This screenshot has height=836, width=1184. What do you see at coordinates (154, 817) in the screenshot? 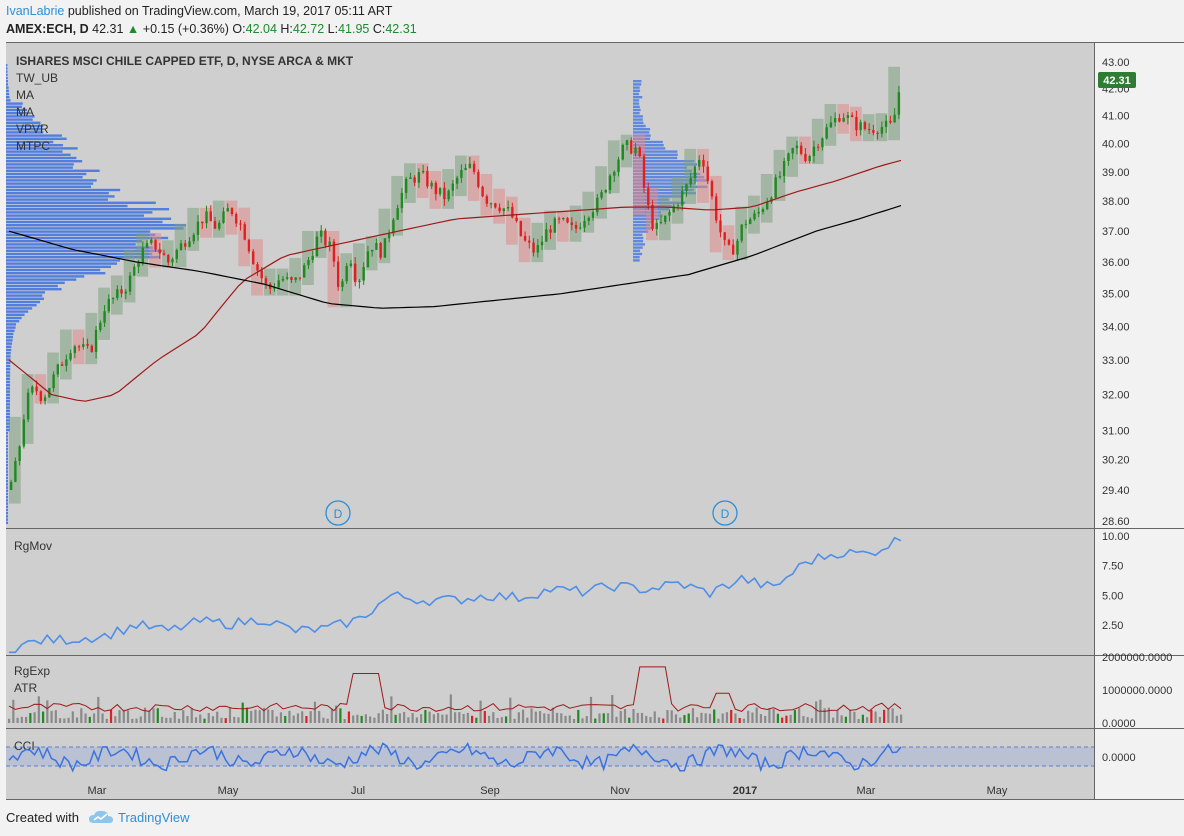
I see `tradingview-brand: TradingView` at bounding box center [154, 817].